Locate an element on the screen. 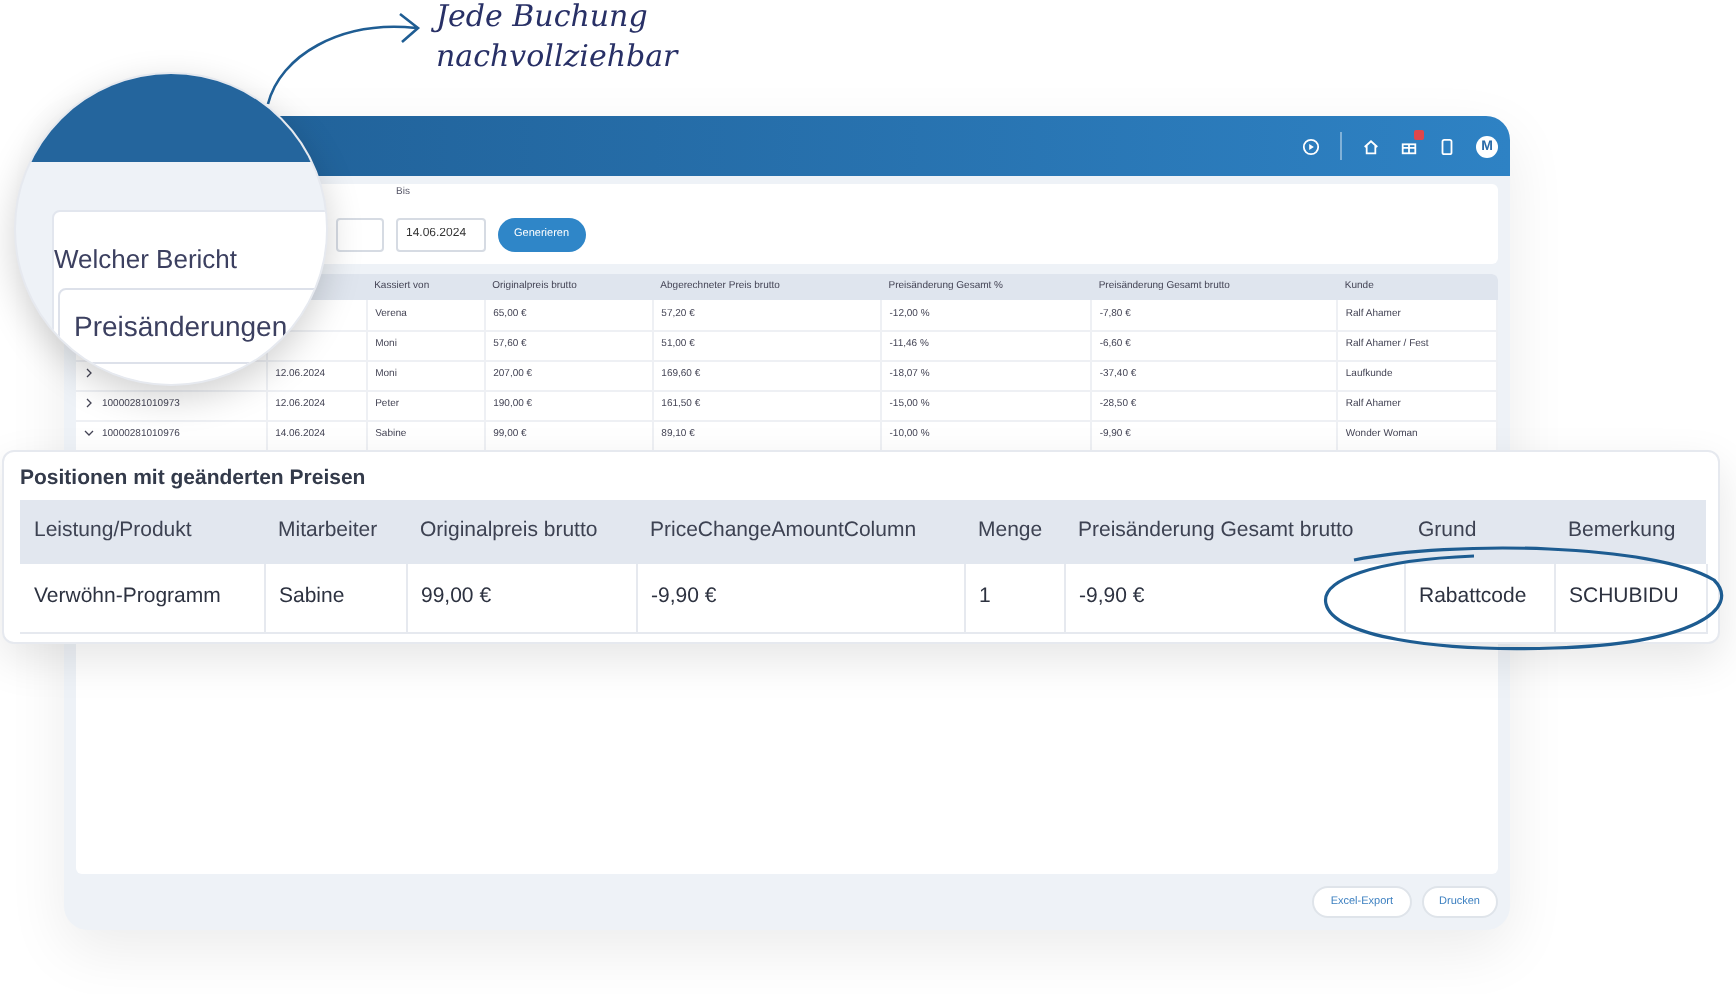 This screenshot has width=1736, height=994. table-cell: 1 is located at coordinates (1014, 598).